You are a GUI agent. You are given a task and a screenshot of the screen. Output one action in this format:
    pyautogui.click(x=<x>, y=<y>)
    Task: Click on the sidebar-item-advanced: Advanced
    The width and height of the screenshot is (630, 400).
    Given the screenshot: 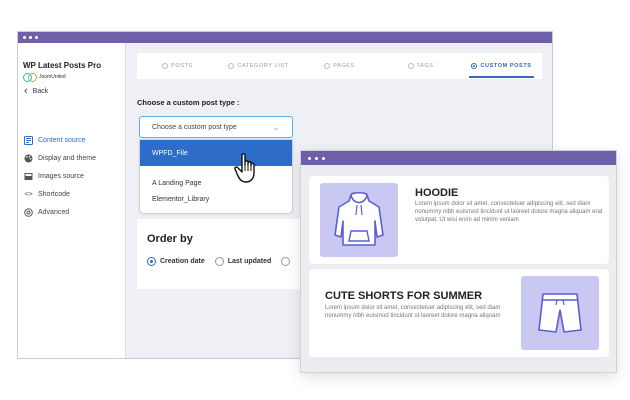 What is the action you would take?
    pyautogui.click(x=74, y=212)
    